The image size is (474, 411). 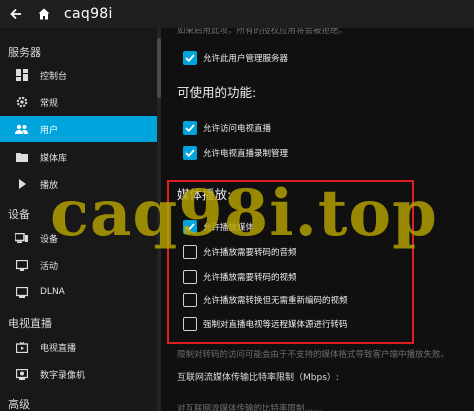 What do you see at coordinates (190, 300) in the screenshot?
I see `remux-checkbox` at bounding box center [190, 300].